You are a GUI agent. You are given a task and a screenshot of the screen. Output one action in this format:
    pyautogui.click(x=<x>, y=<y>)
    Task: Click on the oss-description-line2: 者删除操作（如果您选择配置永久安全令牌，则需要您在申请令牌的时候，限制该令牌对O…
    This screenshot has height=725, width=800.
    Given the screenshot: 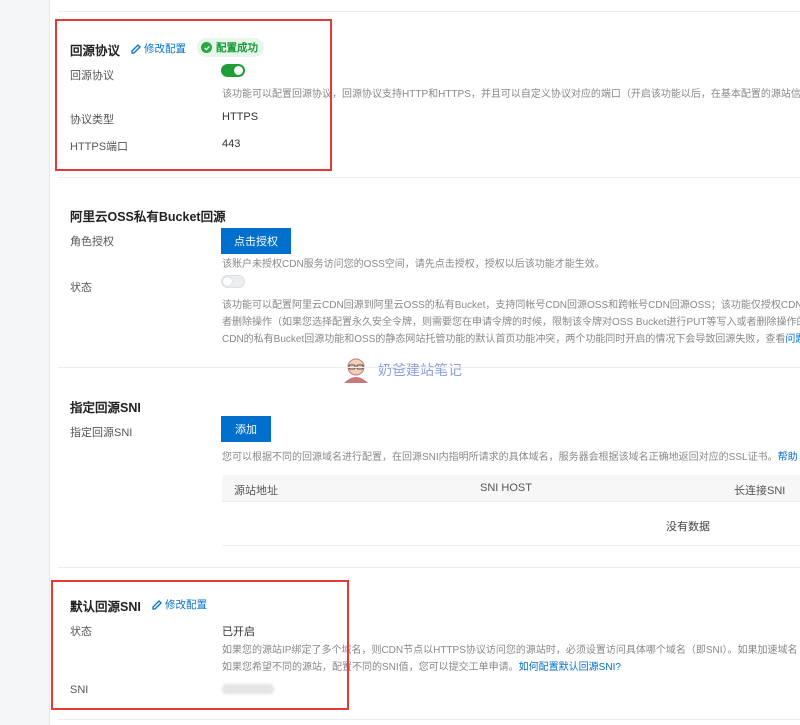 What is the action you would take?
    pyautogui.click(x=511, y=322)
    